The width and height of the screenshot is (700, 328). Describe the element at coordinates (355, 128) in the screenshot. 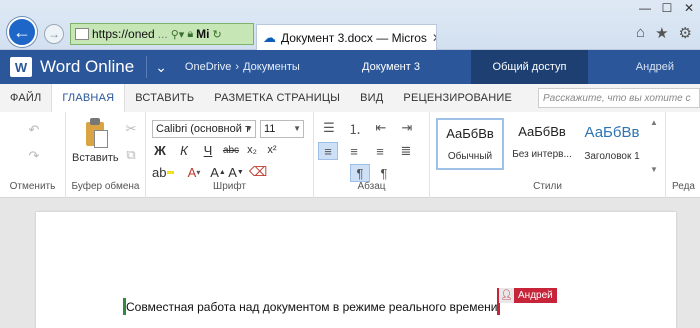

I see `numbering-icon: ⒈` at that location.